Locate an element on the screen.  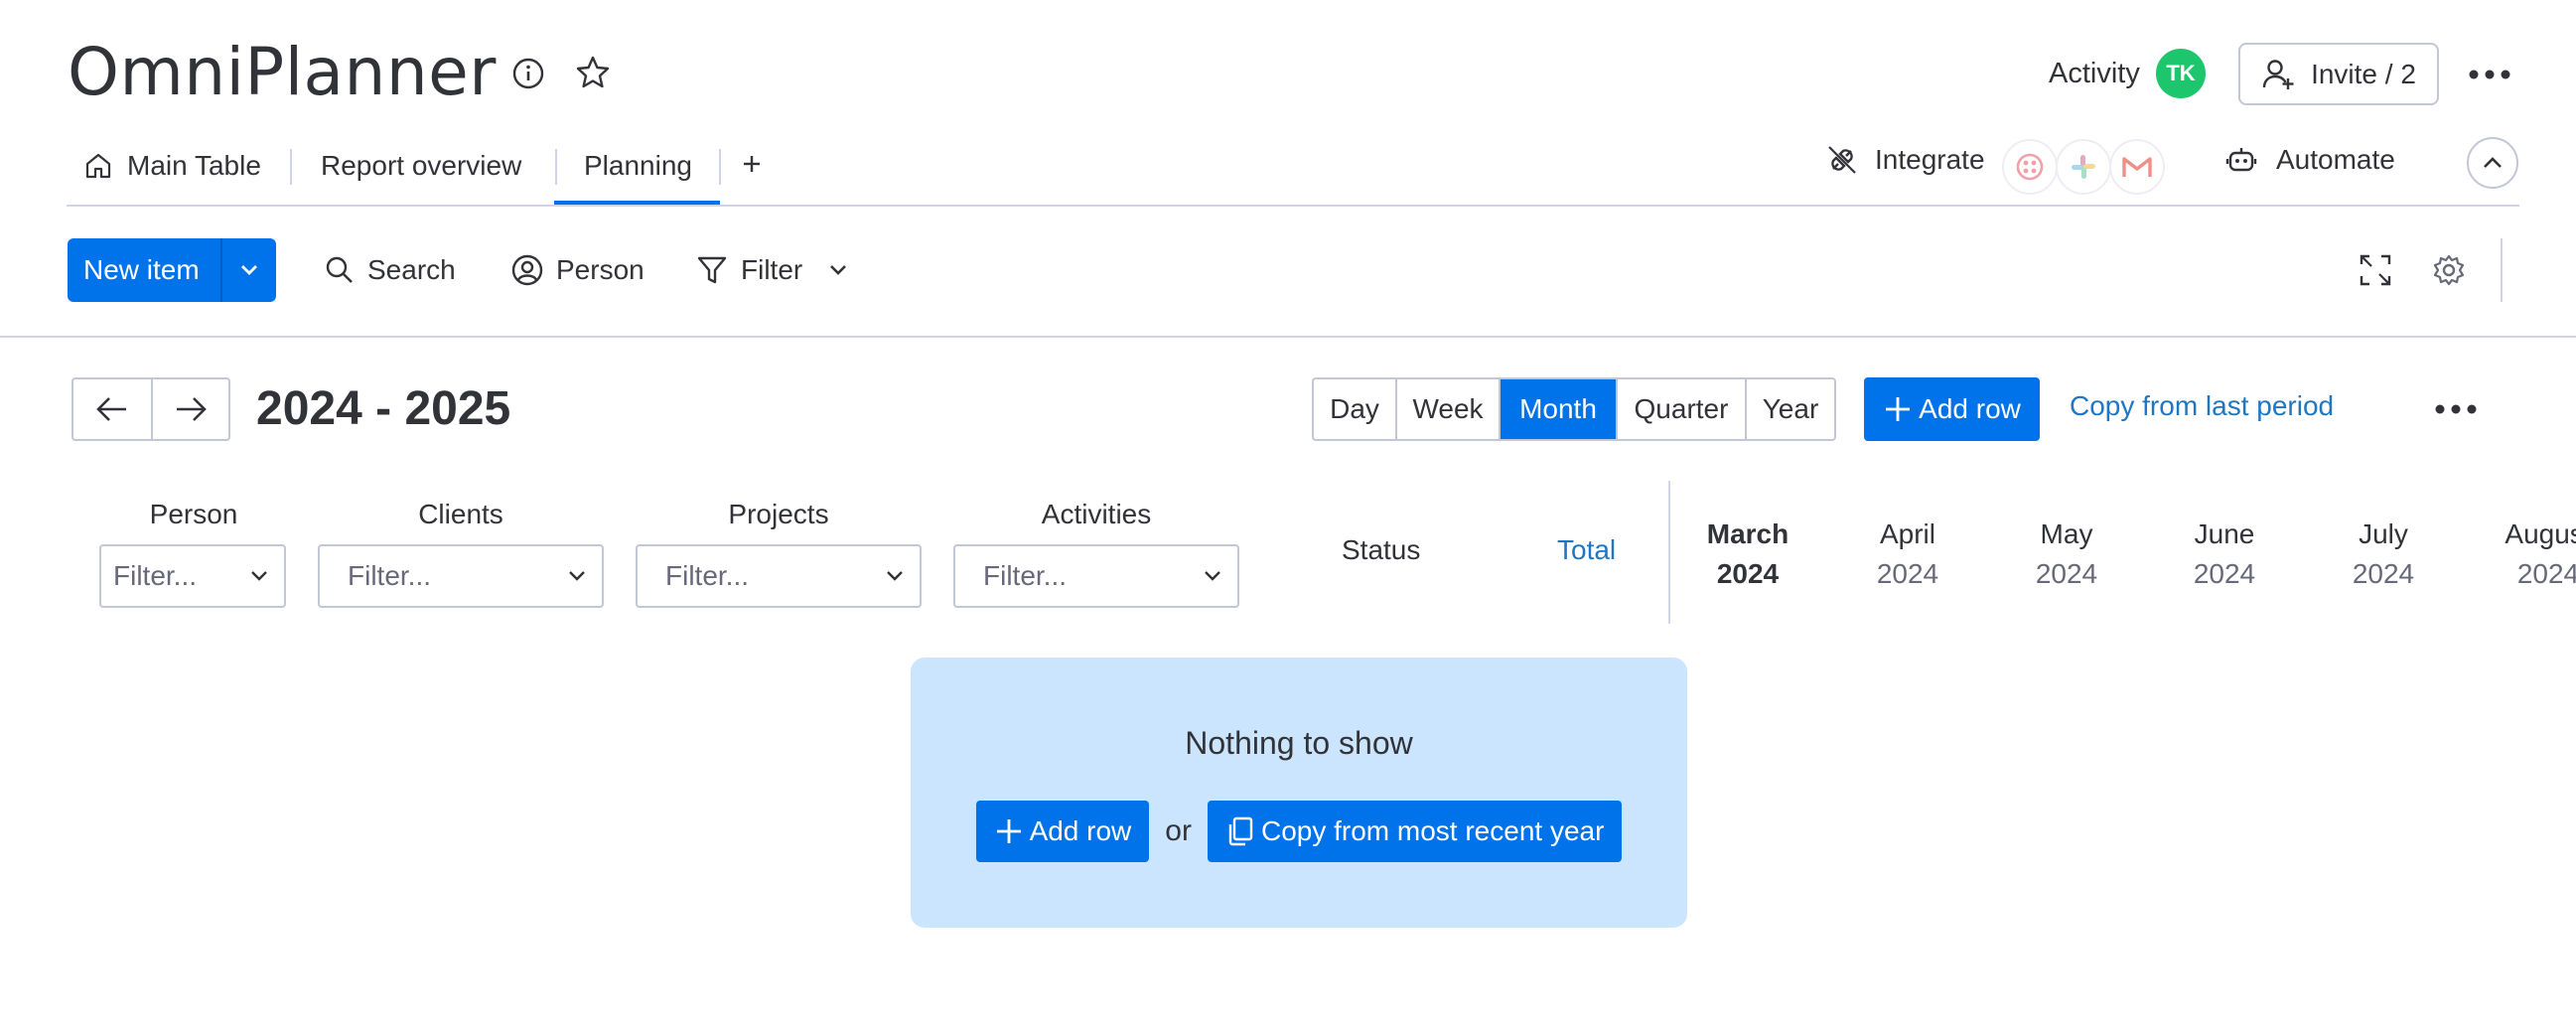
empty-state-actions: Add row or Copy from most recent year is located at coordinates (1299, 831).